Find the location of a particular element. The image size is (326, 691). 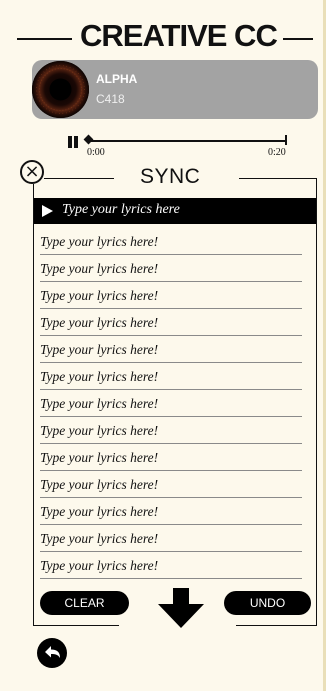

active-lyric-placeholder: Type your lyrics here is located at coordinates (121, 209).